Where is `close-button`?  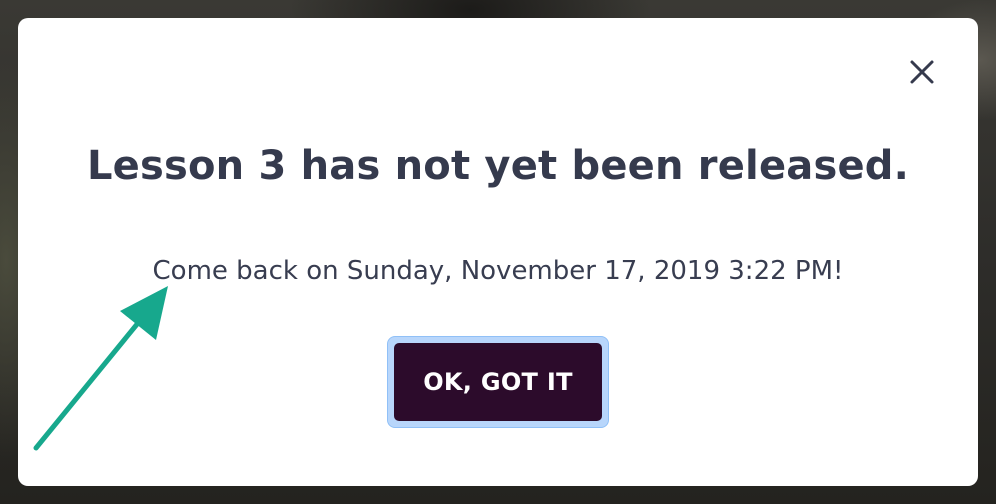 close-button is located at coordinates (922, 72).